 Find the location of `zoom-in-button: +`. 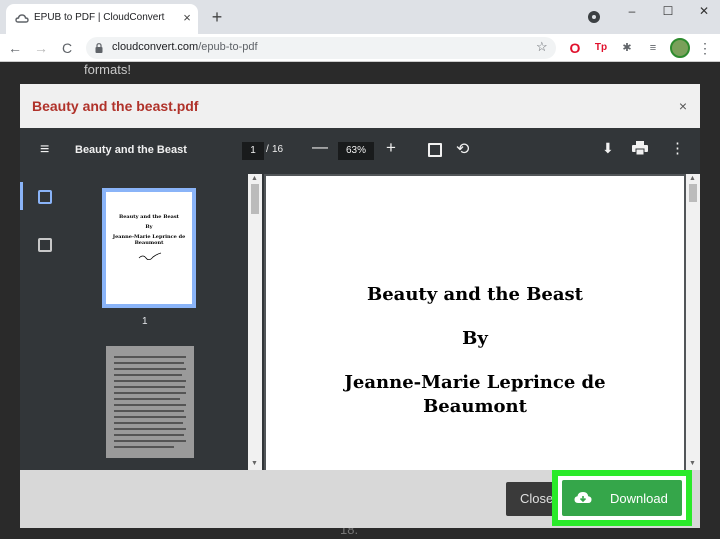

zoom-in-button: + is located at coordinates (391, 148).